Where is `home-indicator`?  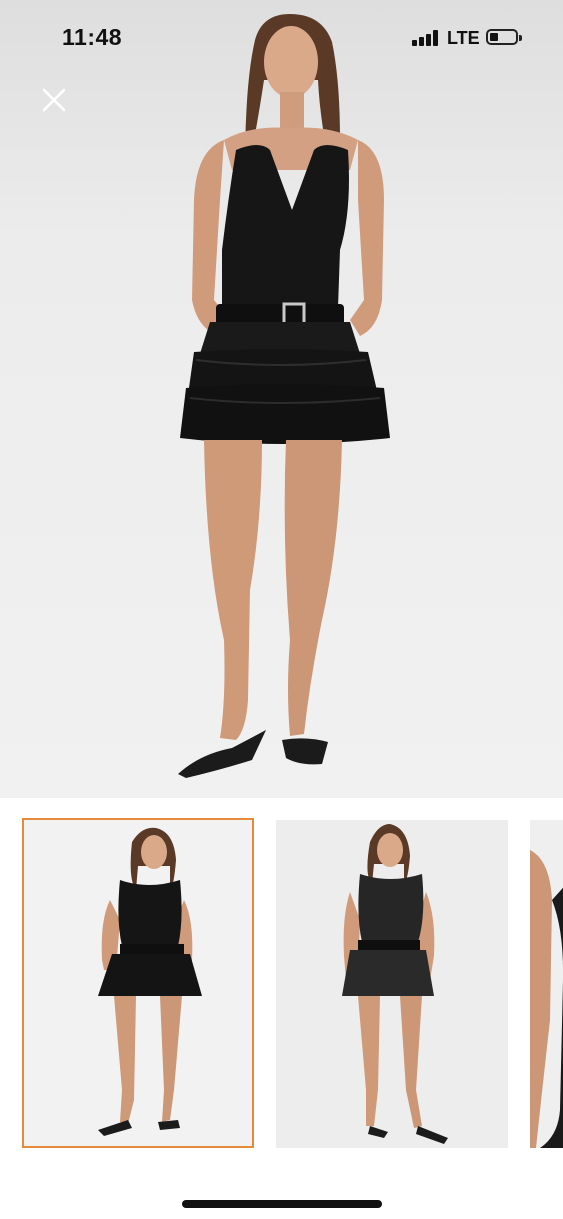
home-indicator is located at coordinates (282, 1204).